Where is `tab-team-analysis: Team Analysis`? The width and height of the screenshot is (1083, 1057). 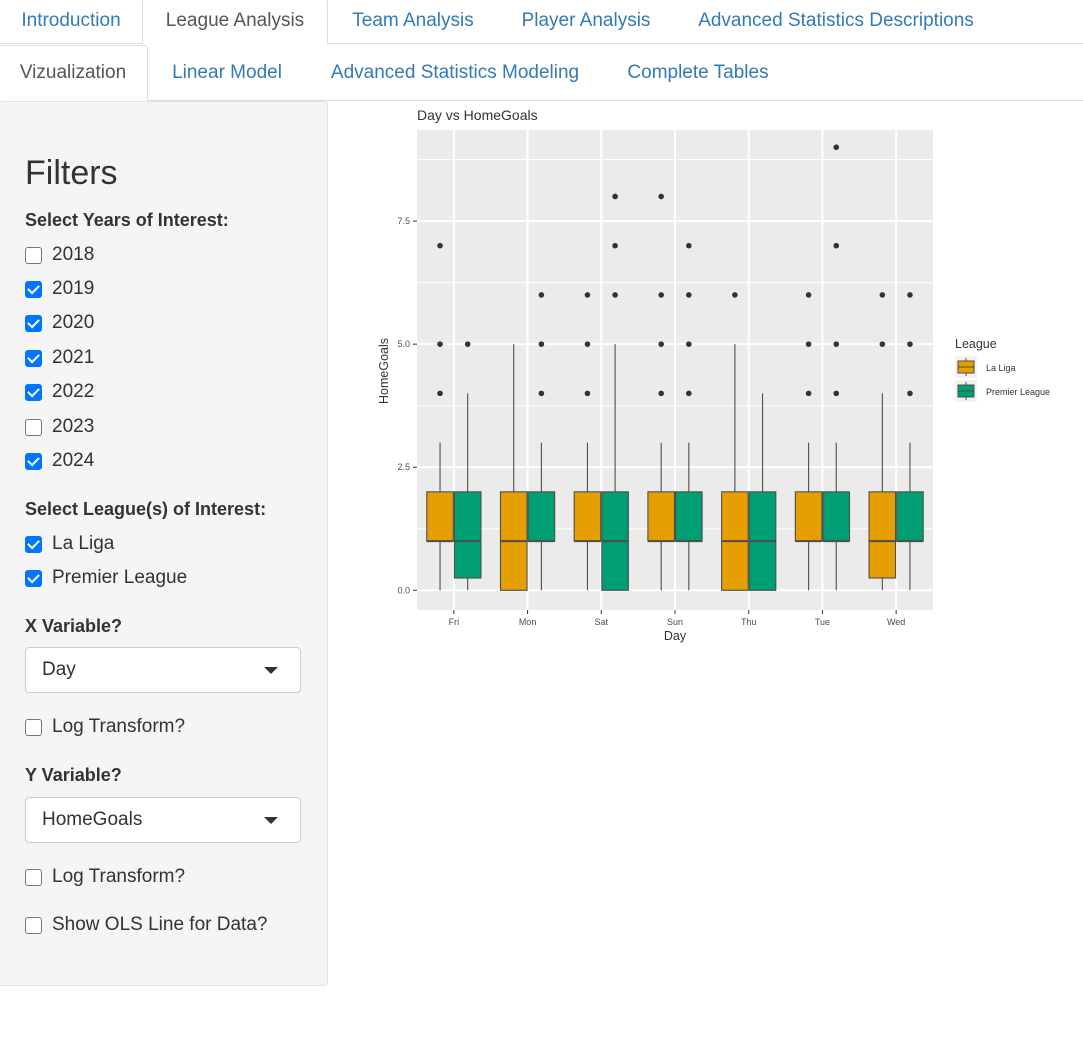 tab-team-analysis: Team Analysis is located at coordinates (413, 21).